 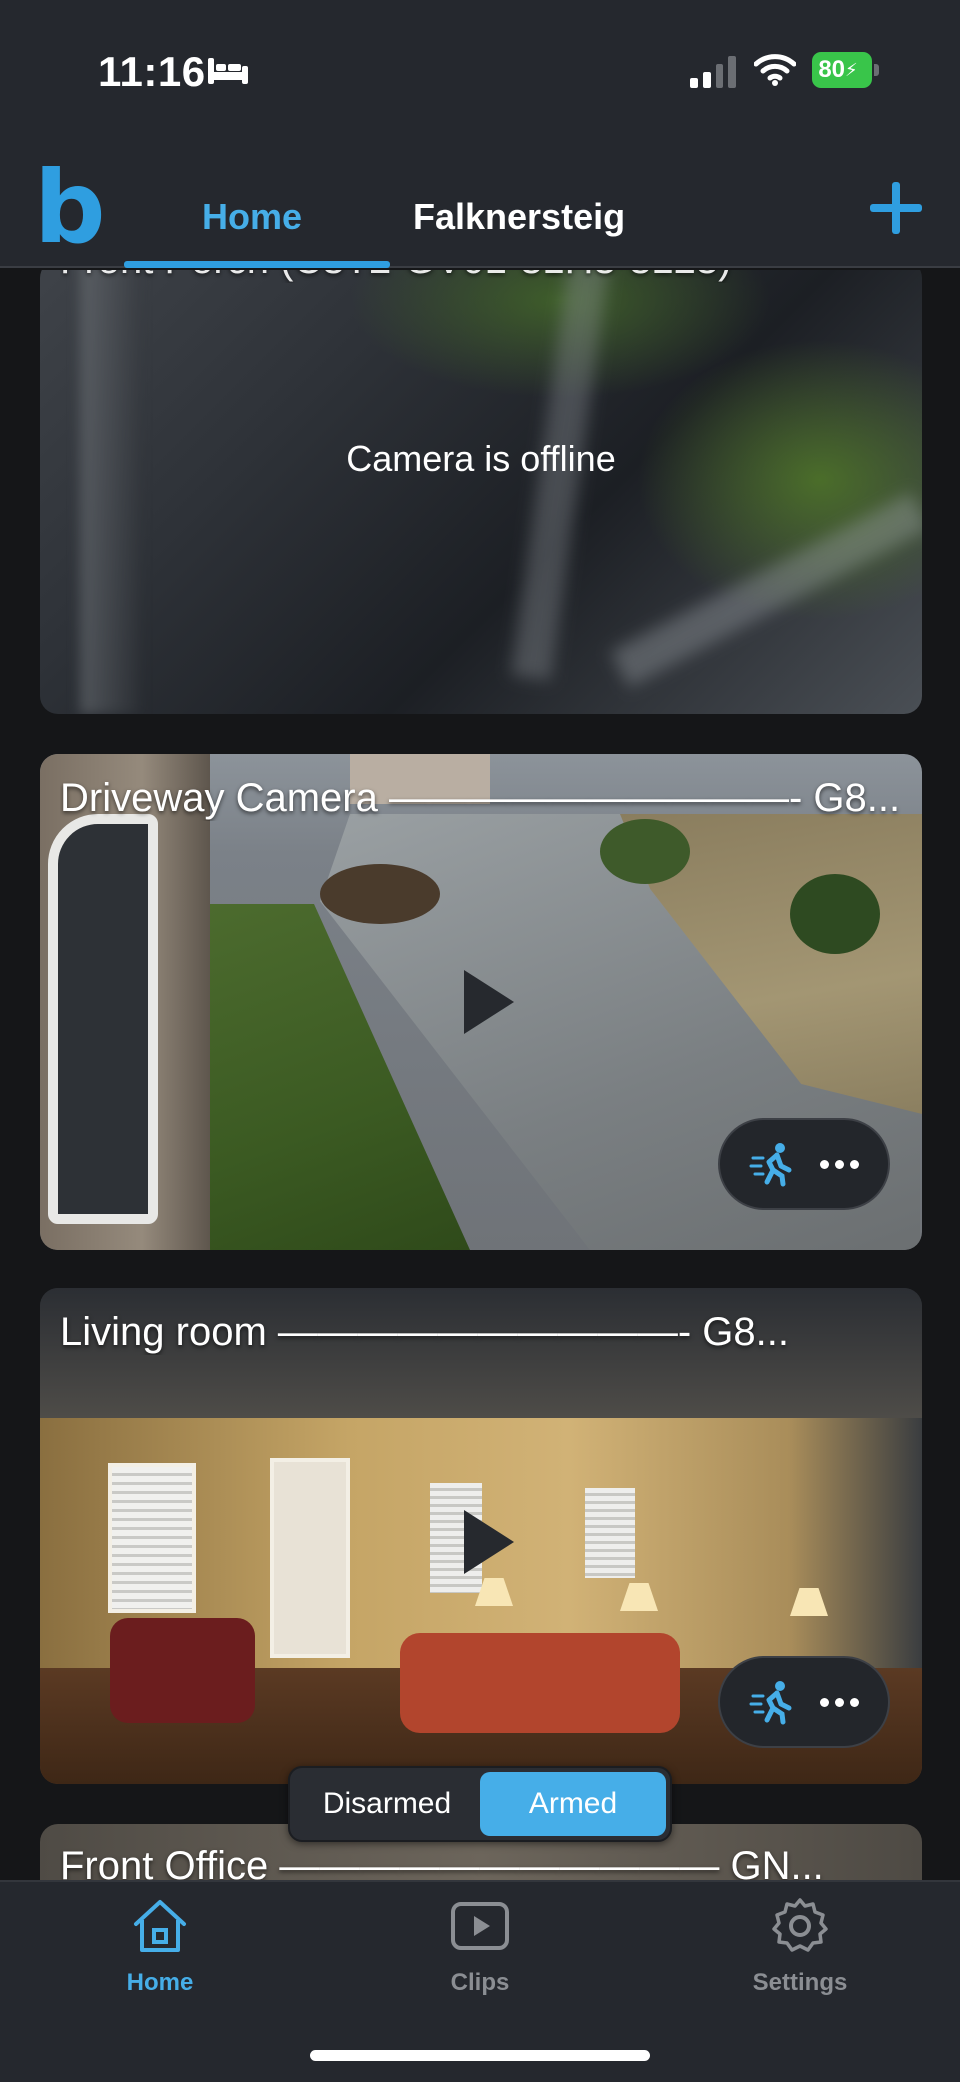 I want to click on bottom-tab-label: Home, so click(x=160, y=1982).